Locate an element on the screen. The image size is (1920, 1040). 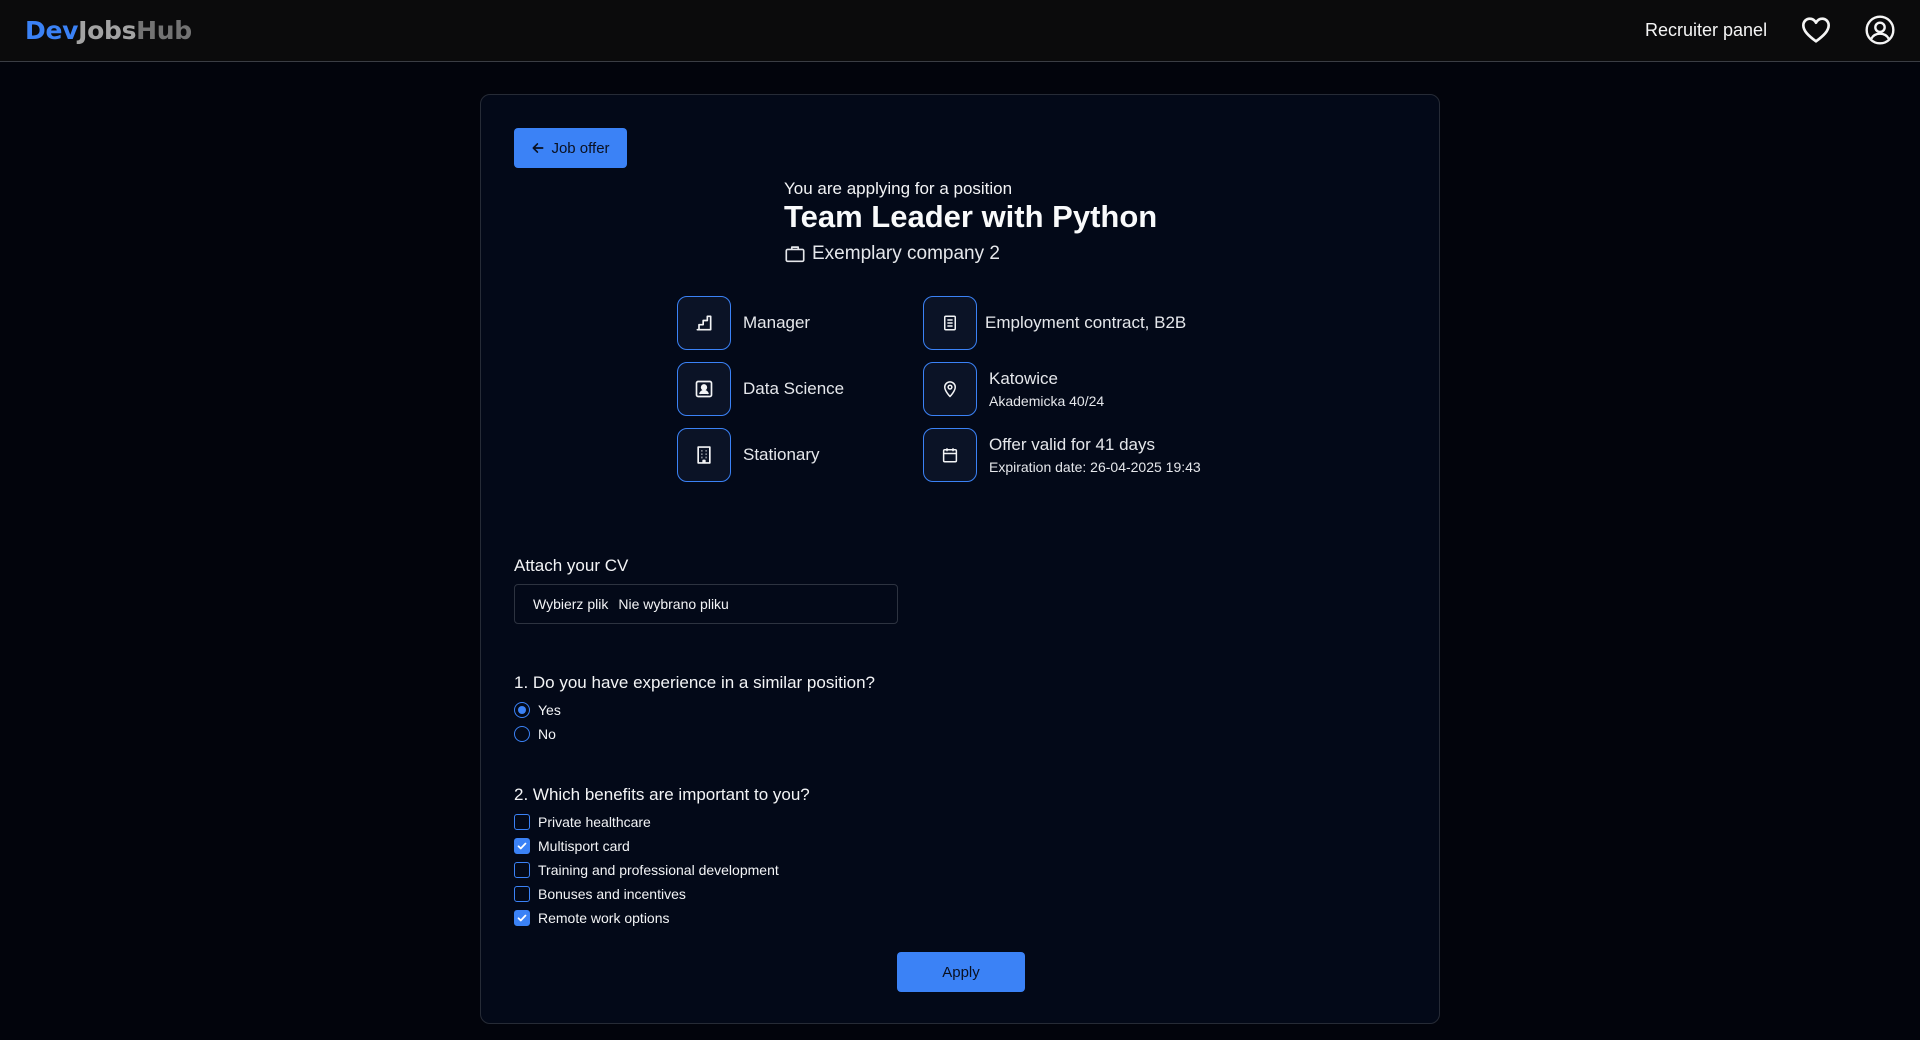
checkbox-label: Training and professional development is located at coordinates (658, 870).